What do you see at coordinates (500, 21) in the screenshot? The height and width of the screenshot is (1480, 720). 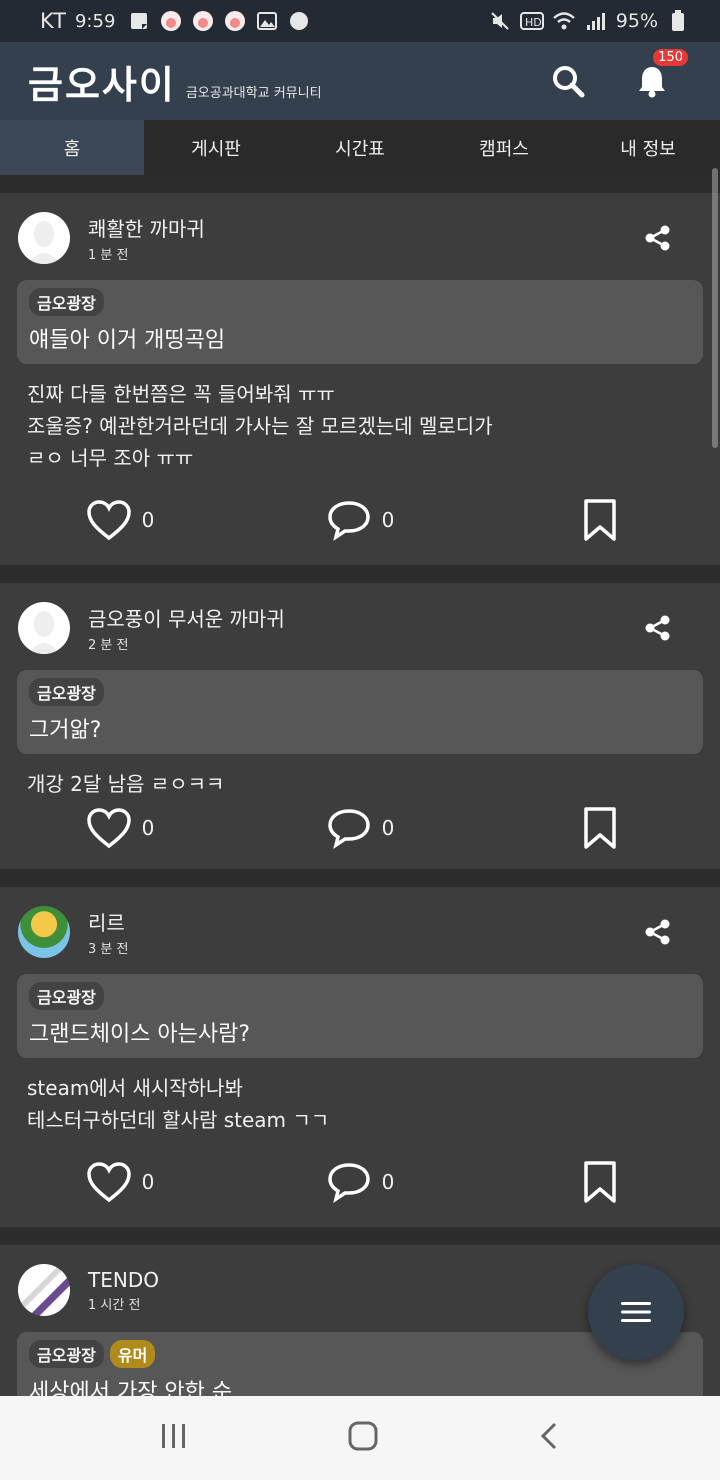 I see `mute-icon` at bounding box center [500, 21].